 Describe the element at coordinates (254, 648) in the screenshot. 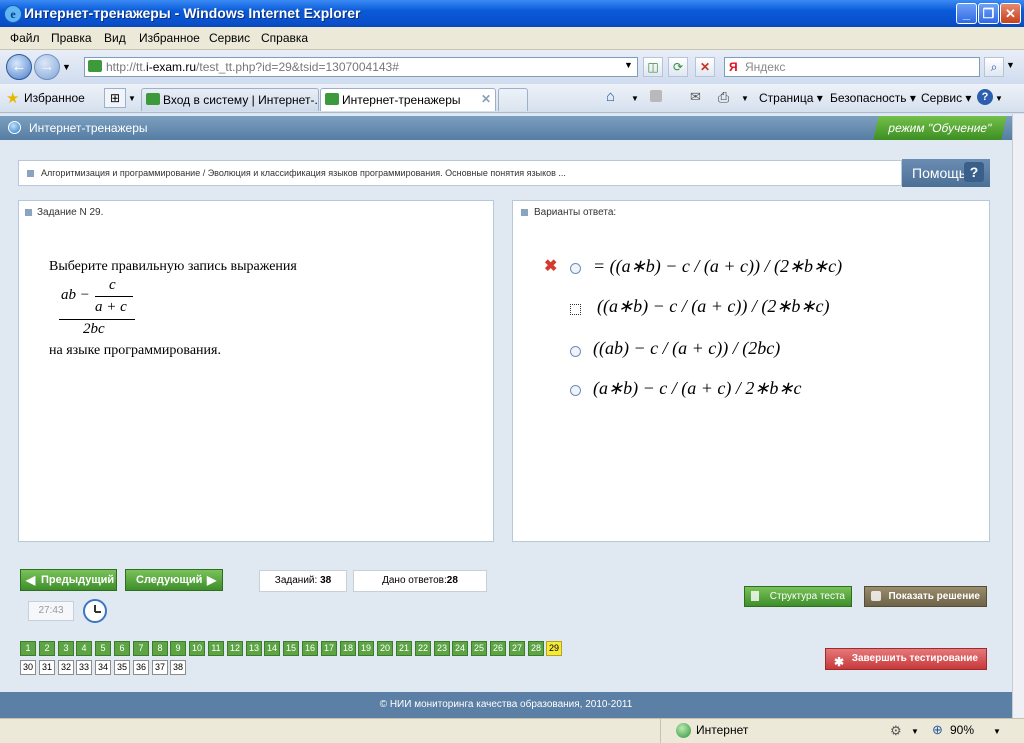

I see `question-number-13: 13` at that location.